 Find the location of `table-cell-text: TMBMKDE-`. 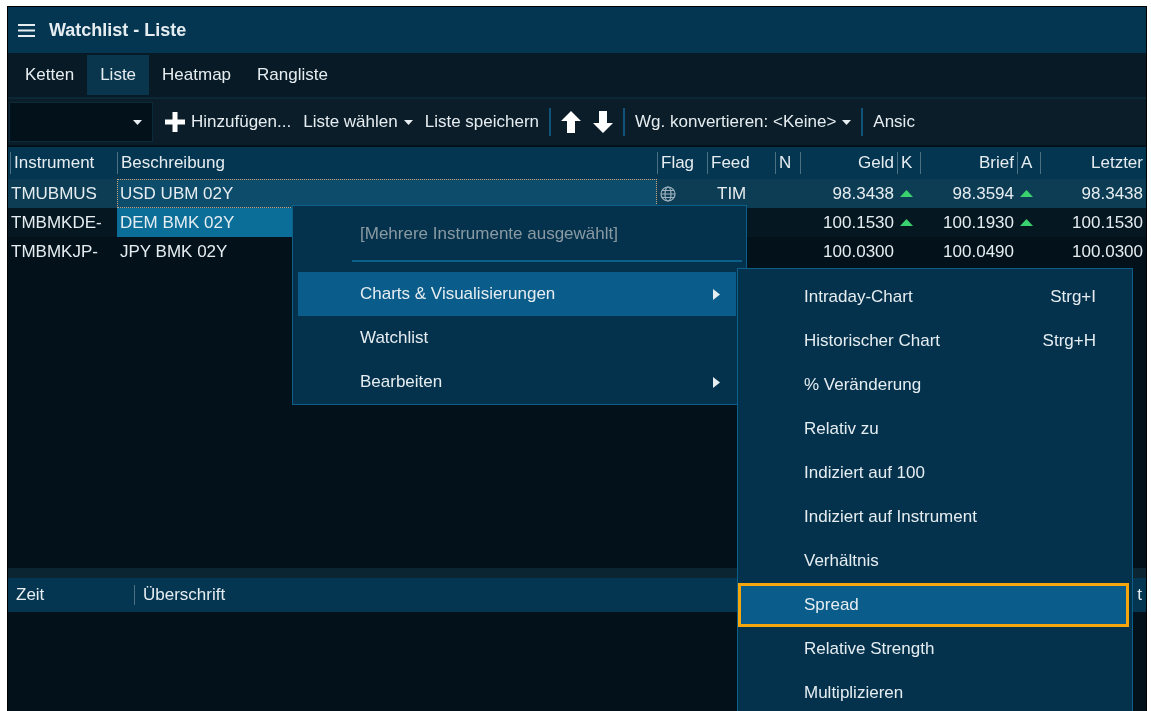

table-cell-text: TMBMKDE- is located at coordinates (56, 222).